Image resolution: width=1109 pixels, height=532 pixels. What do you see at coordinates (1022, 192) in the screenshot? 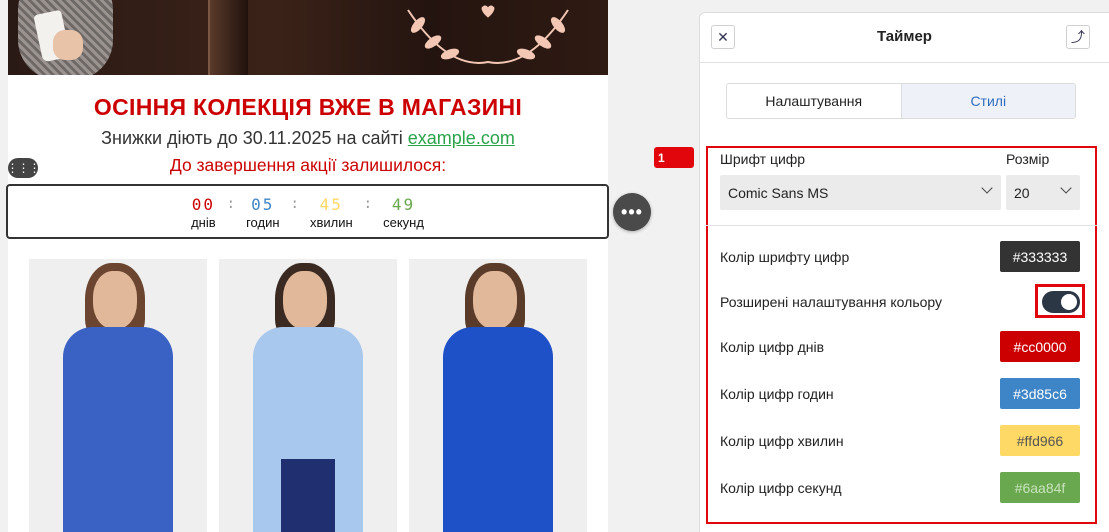
I see `size-select-value: 20` at bounding box center [1022, 192].